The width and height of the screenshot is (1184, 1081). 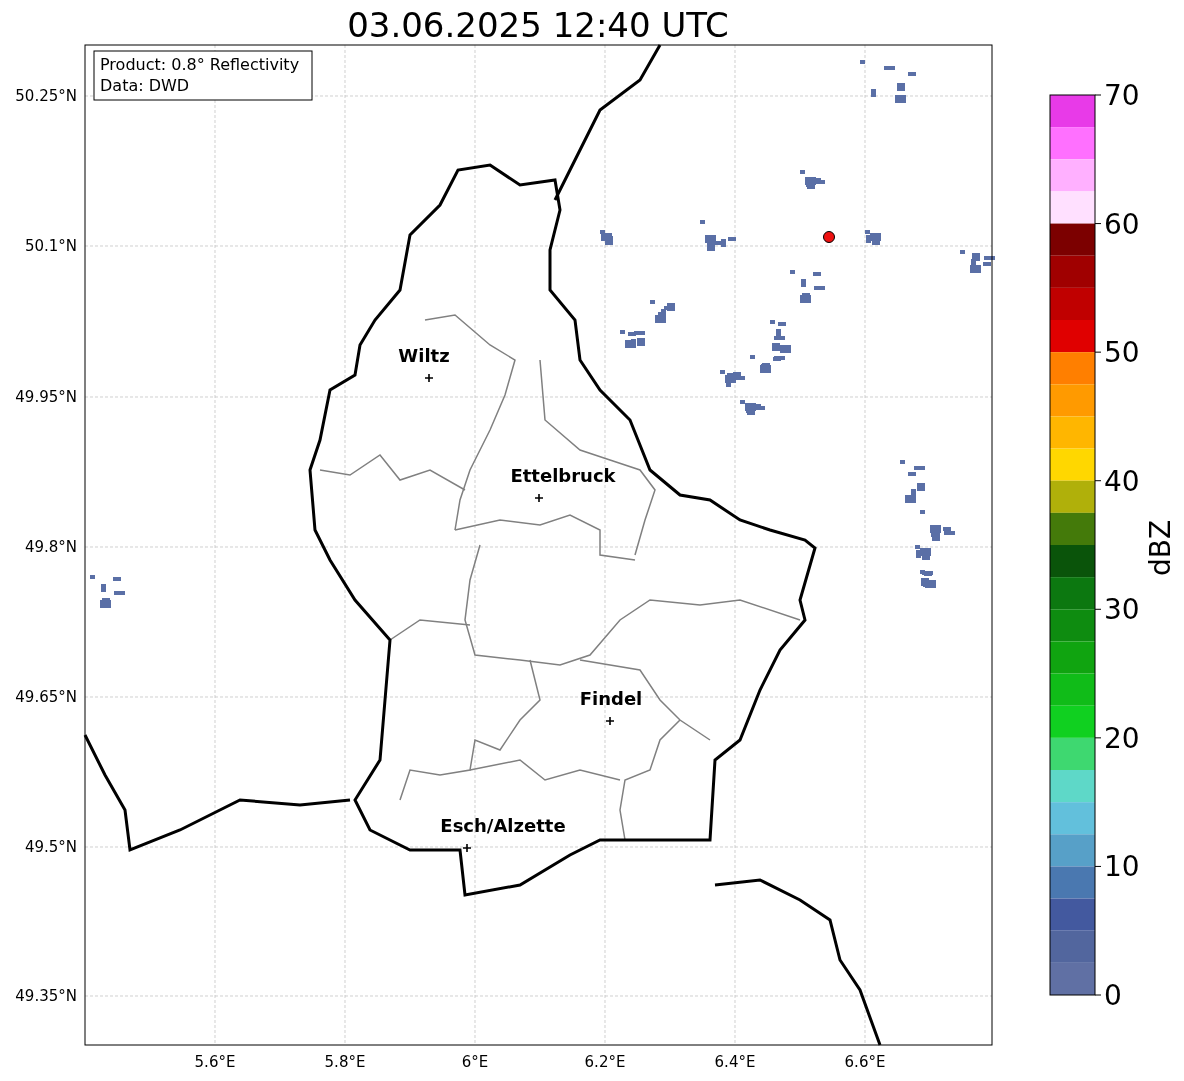 I want to click on colorbar-label: dBZ, so click(x=1160, y=548).